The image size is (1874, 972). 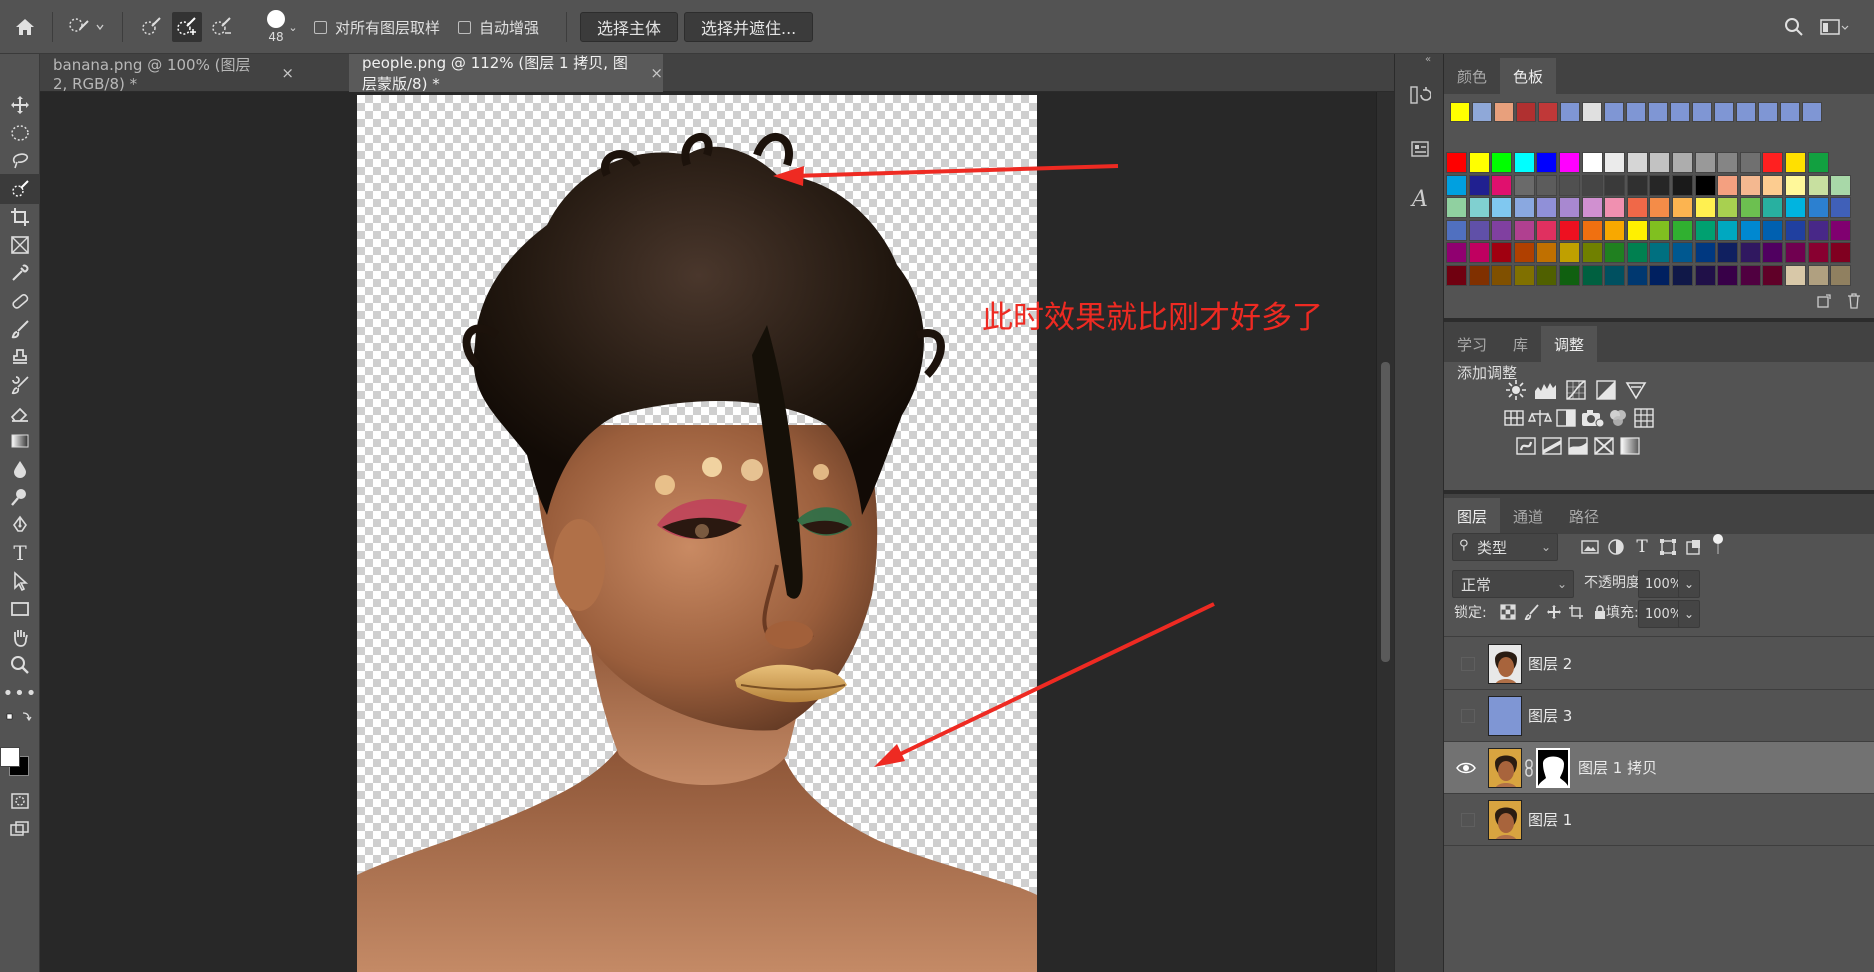 What do you see at coordinates (1472, 516) in the screenshot?
I see `tab-layers: 图层` at bounding box center [1472, 516].